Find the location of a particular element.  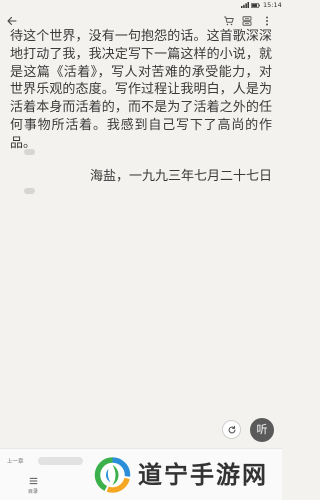

chapter-progress-slider is located at coordinates (60, 461).